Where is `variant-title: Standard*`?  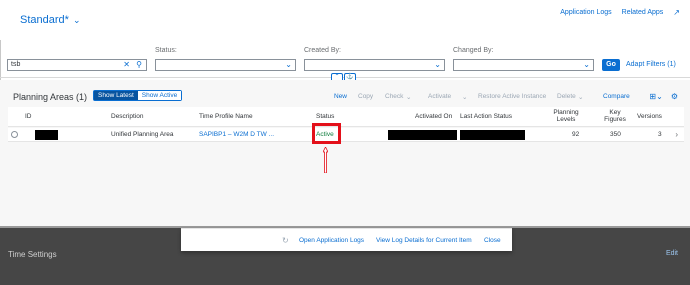
variant-title: Standard* is located at coordinates (44, 20).